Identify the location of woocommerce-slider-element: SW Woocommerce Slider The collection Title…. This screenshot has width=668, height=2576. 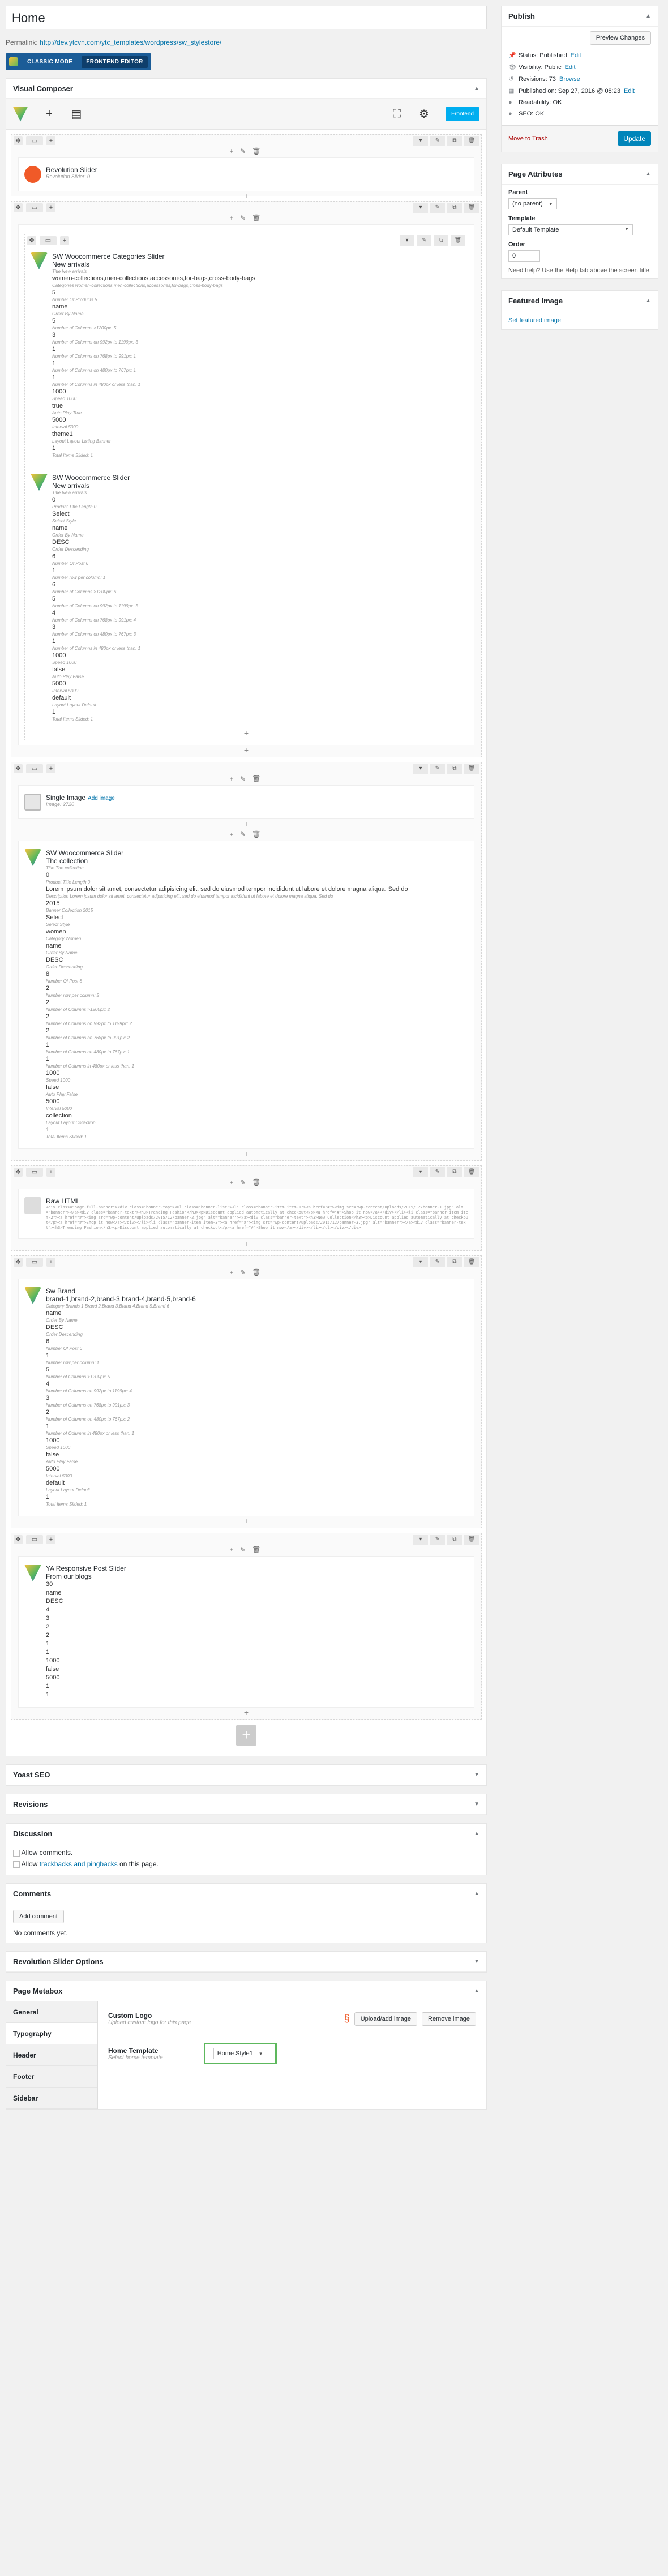
(246, 995).